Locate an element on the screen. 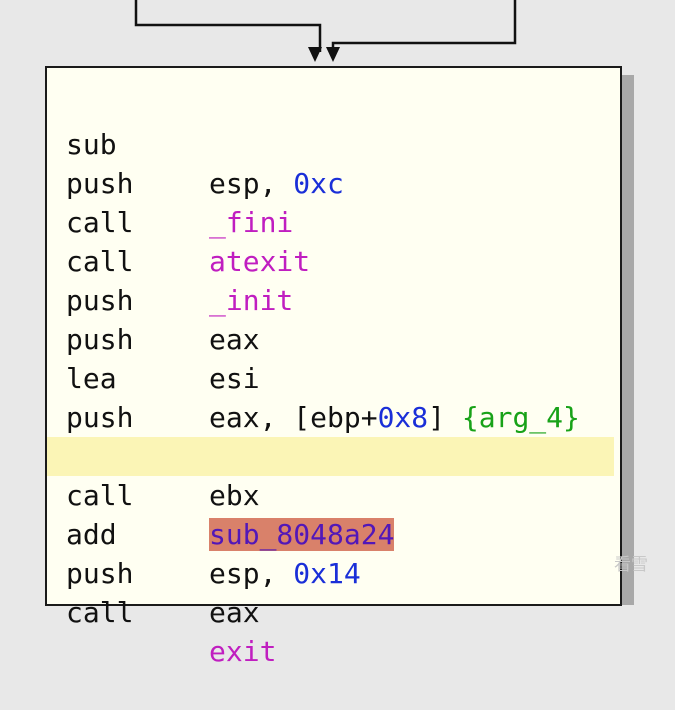 Image resolution: width=675 pixels, height=710 pixels. instruction-line: call atexit is located at coordinates (333, 221).